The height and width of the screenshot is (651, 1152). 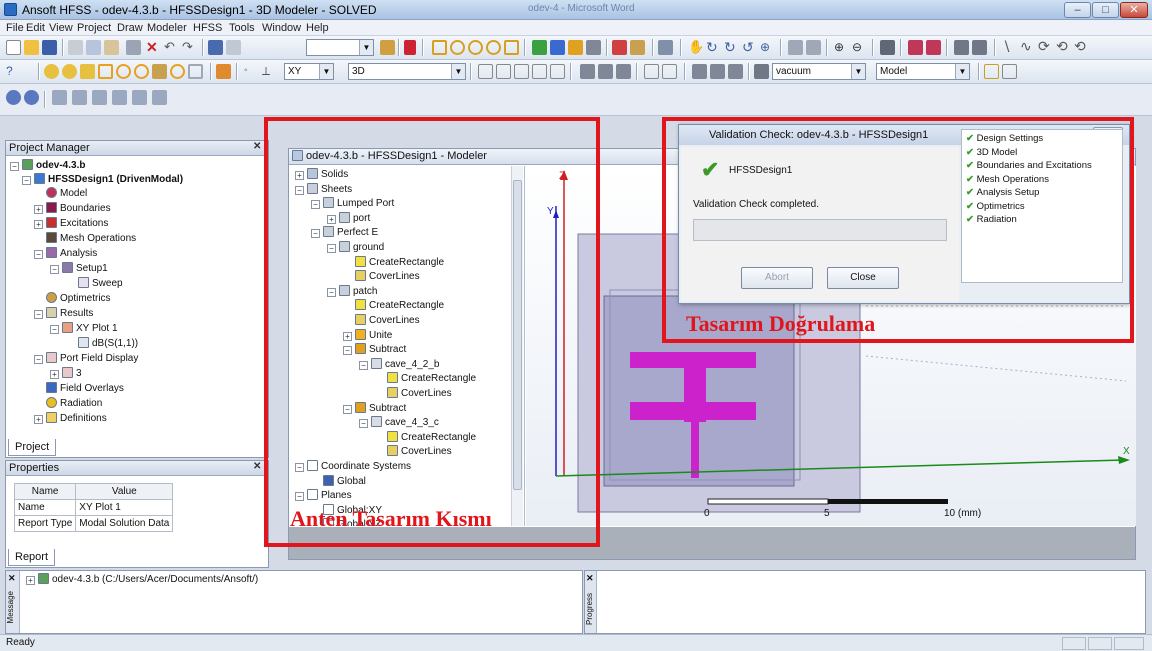 What do you see at coordinates (623, 71) in the screenshot?
I see `align-3-icon` at bounding box center [623, 71].